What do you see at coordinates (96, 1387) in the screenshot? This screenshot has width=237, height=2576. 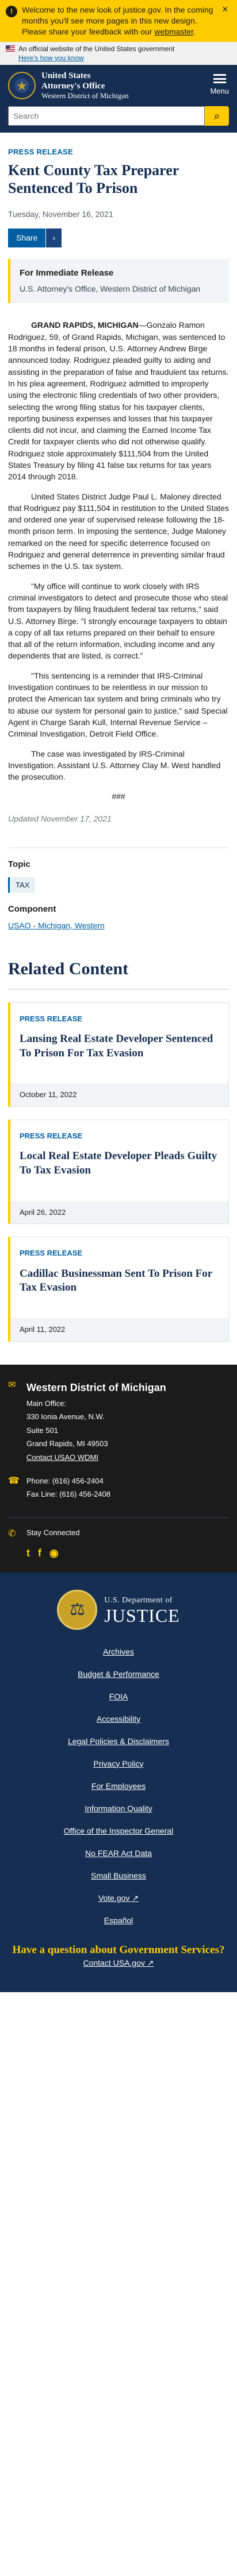 I see `footer-district: Western District of Michigan` at bounding box center [96, 1387].